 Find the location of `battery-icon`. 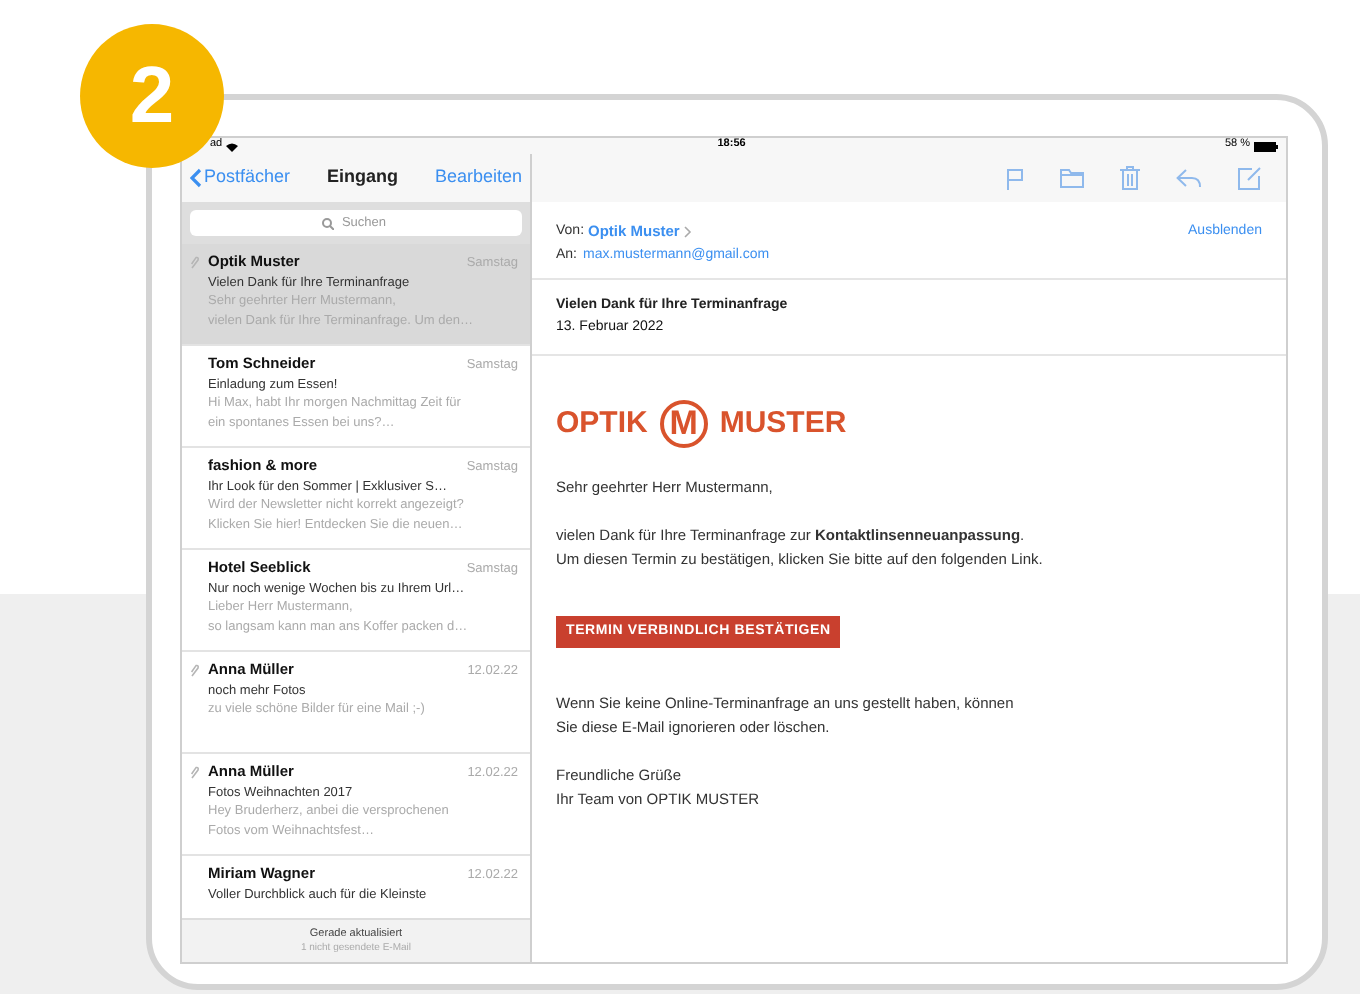

battery-icon is located at coordinates (1266, 146).